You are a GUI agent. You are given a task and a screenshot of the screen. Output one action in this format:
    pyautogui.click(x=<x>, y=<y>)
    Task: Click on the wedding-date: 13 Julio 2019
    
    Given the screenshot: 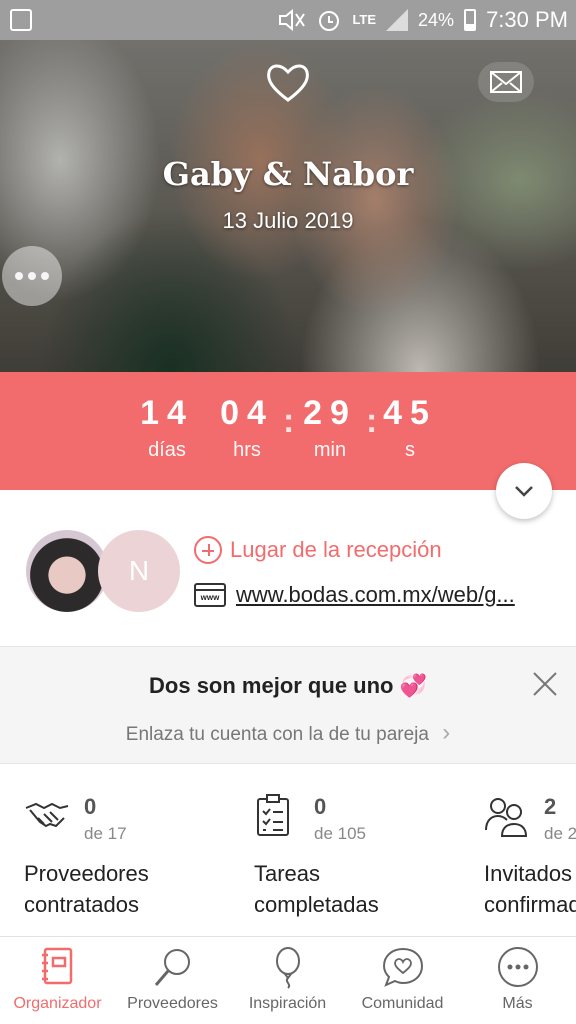 What is the action you would take?
    pyautogui.click(x=288, y=220)
    